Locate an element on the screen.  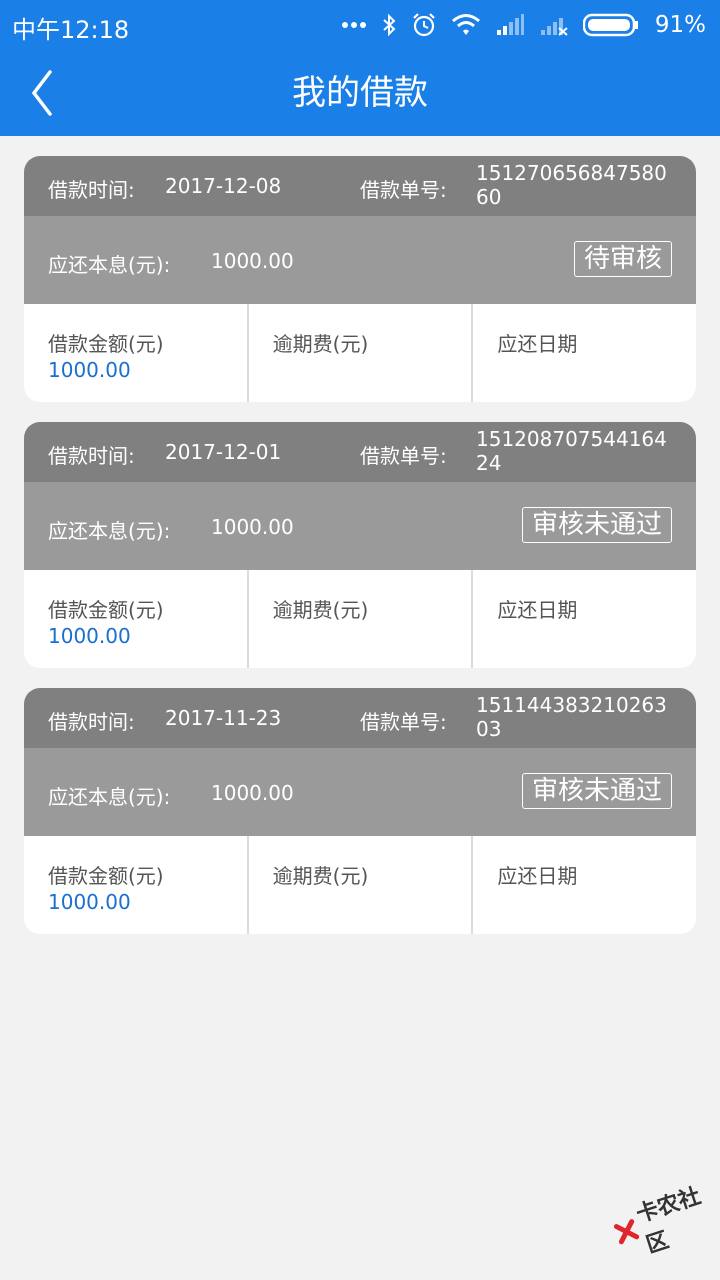
status-icons: 91% is located at coordinates (523, 25).